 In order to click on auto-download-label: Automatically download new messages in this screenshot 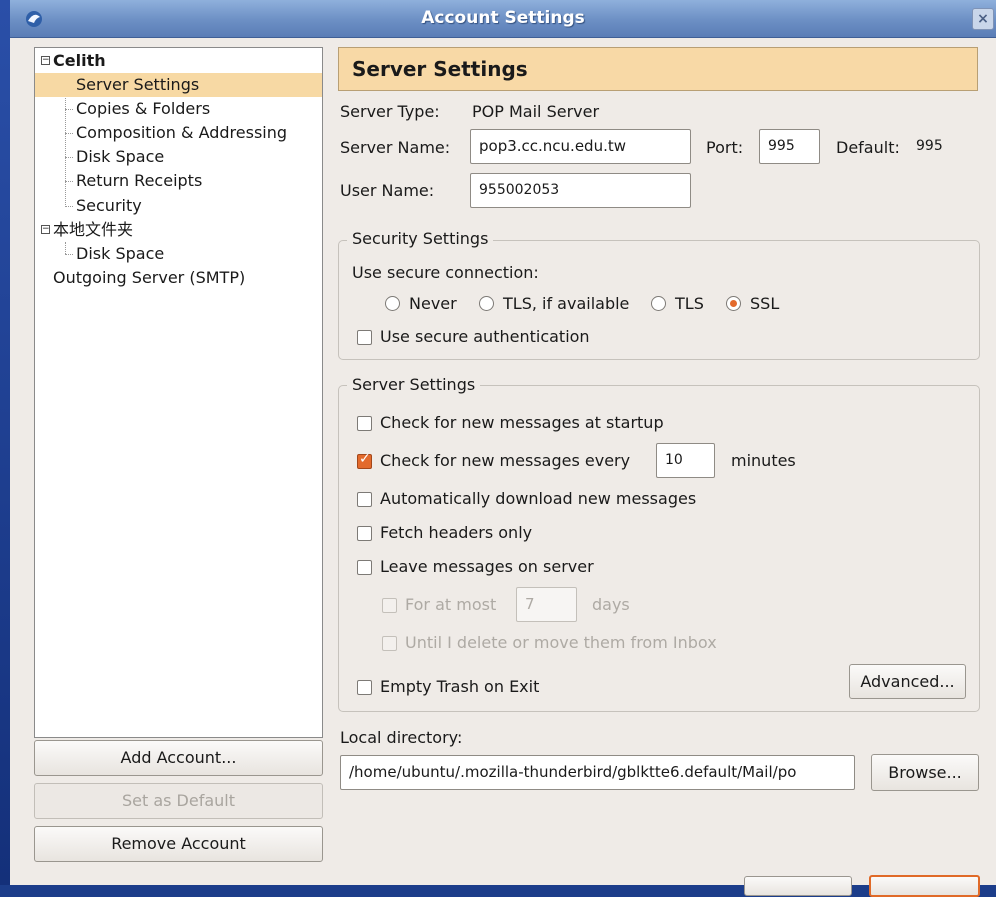, I will do `click(538, 498)`.